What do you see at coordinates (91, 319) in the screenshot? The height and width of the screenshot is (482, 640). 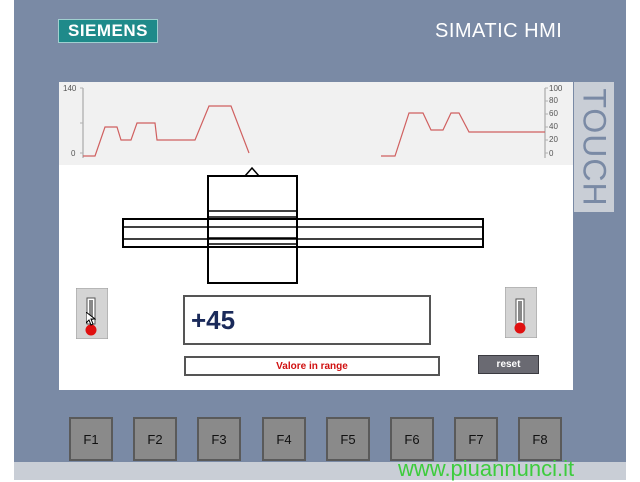 I see `mouse-cursor-icon` at bounding box center [91, 319].